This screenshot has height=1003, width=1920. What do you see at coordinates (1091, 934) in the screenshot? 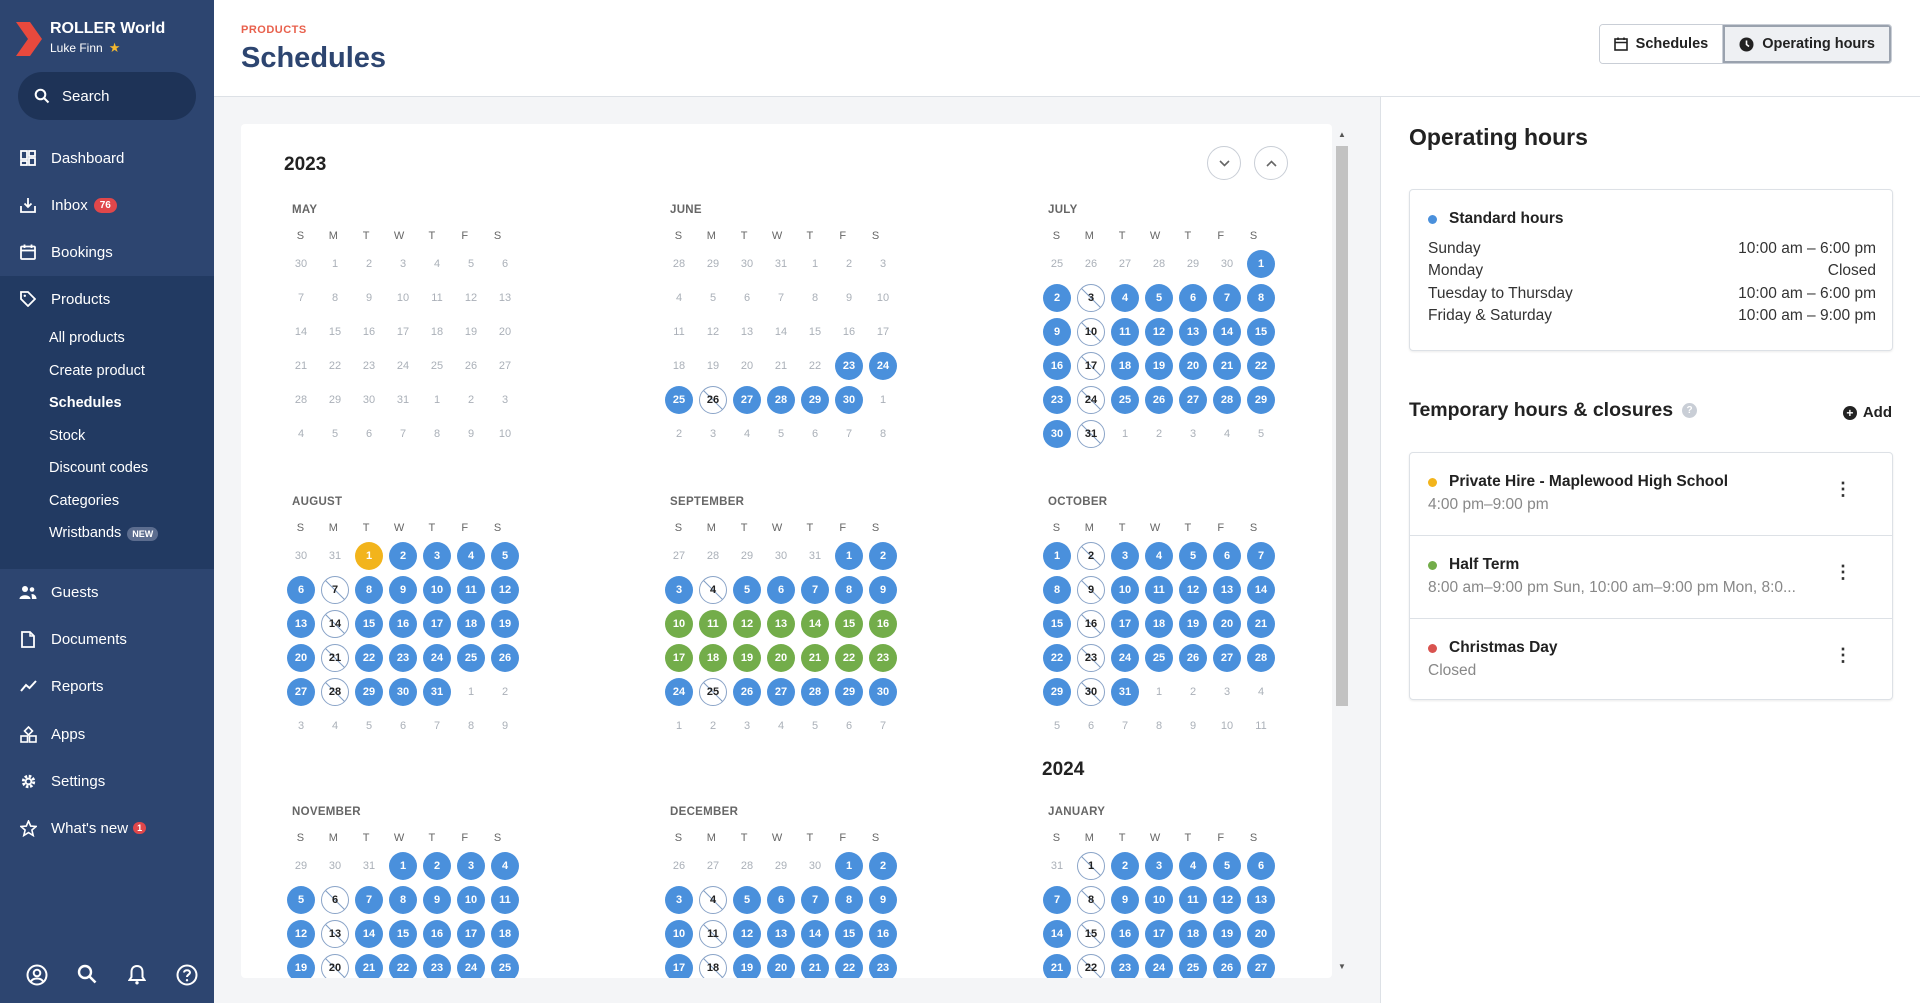
I see `closed-day: 15` at bounding box center [1091, 934].